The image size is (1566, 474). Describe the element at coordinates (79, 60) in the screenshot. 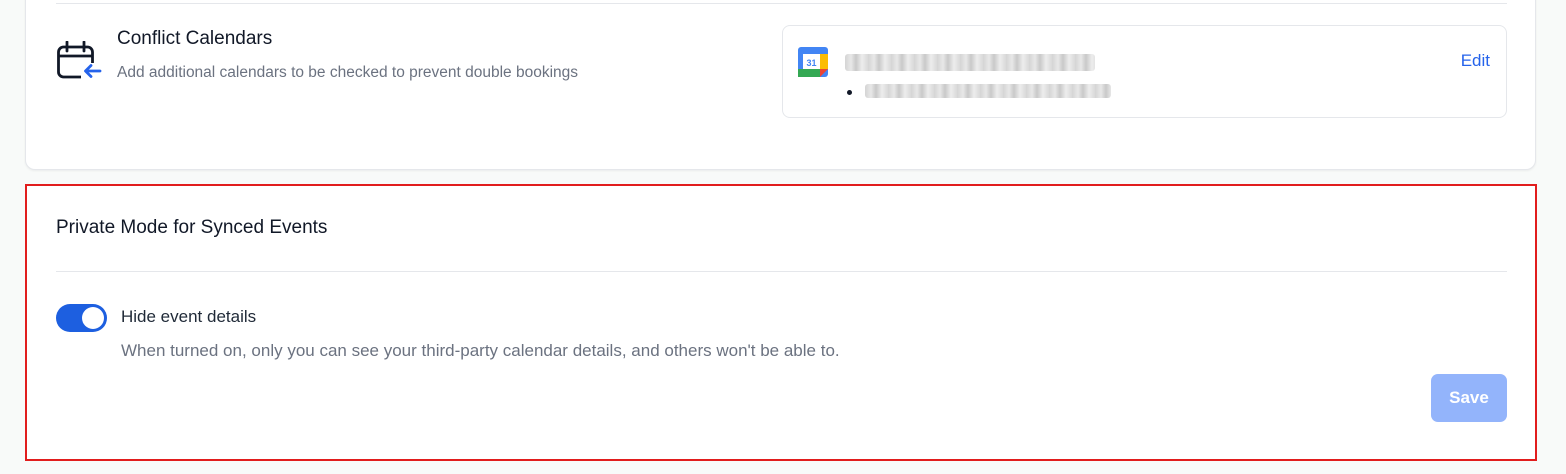

I see `calendar-arrow-icon` at that location.